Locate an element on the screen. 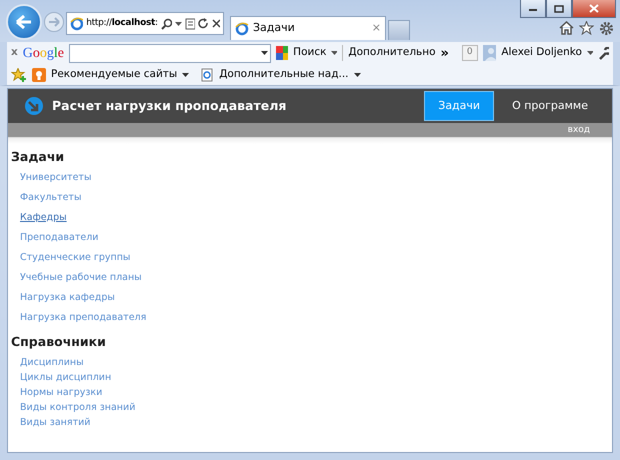 The height and width of the screenshot is (460, 620). menu-link: Дисциплины is located at coordinates (52, 363).